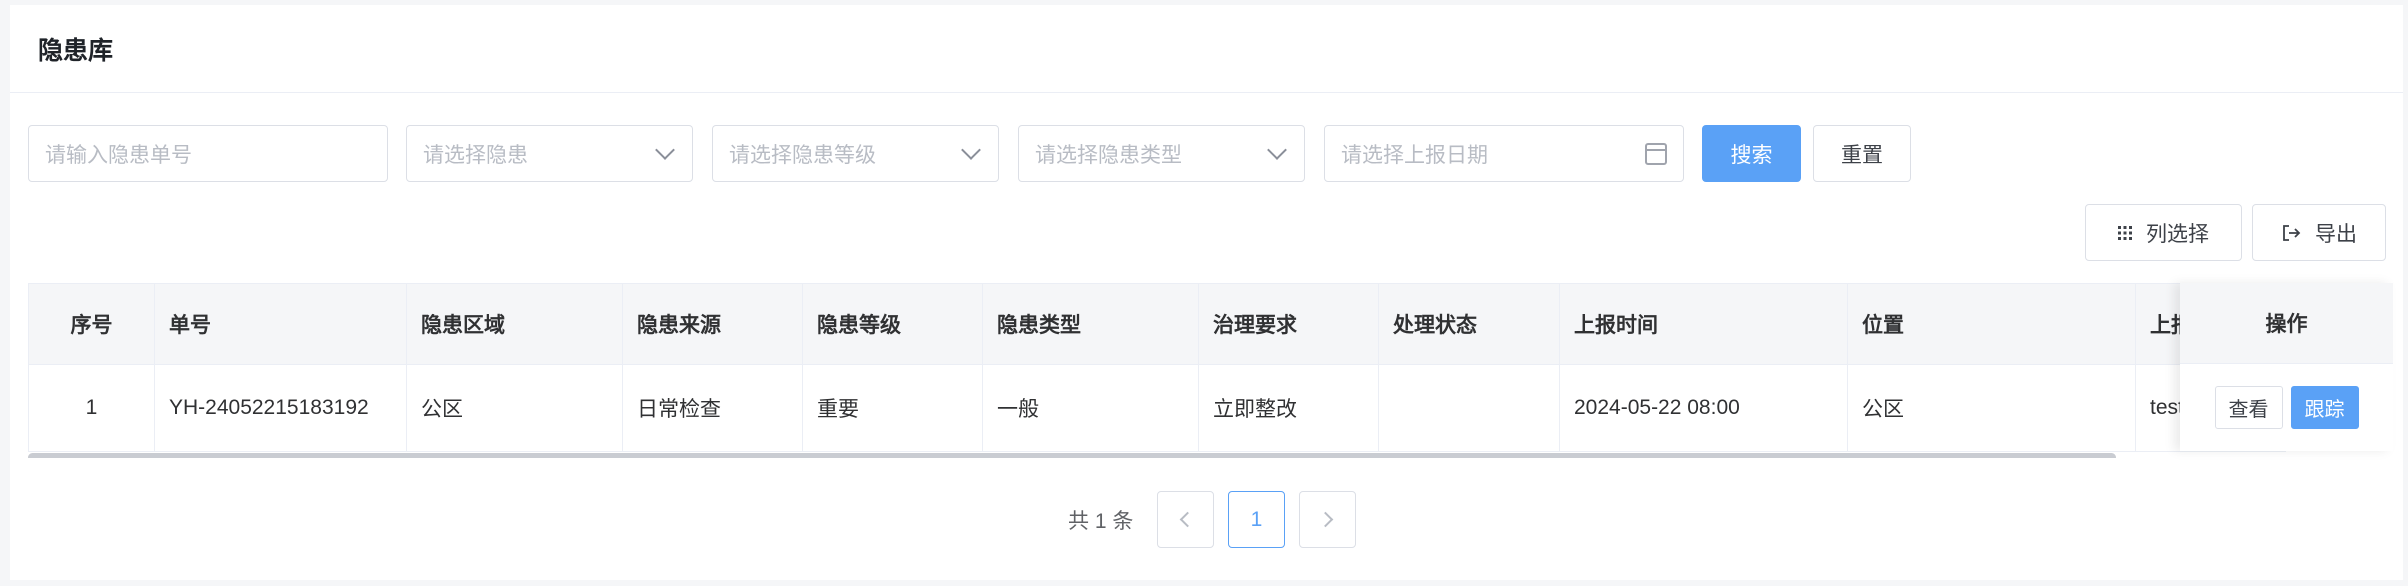  Describe the element at coordinates (208, 153) in the screenshot. I see `order-no-input: 请输入隐患单号` at that location.